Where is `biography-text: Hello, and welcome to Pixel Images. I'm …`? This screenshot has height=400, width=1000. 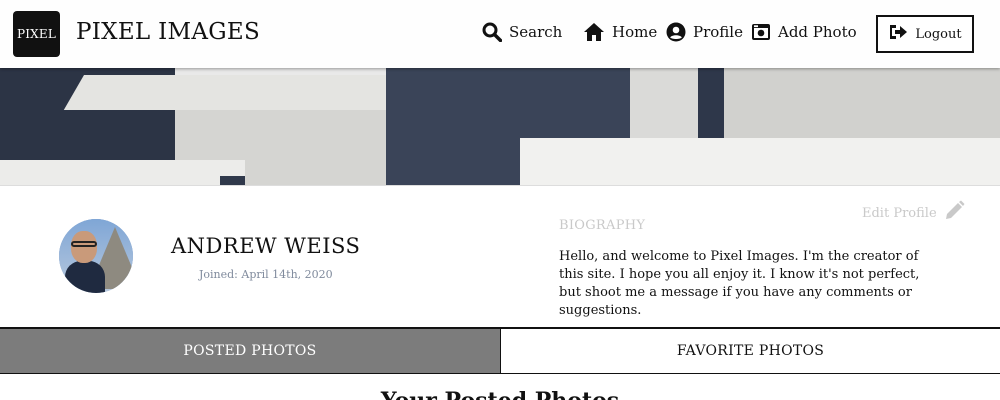
biography-text: Hello, and welcome to Pixel Images. I'm … is located at coordinates (739, 283).